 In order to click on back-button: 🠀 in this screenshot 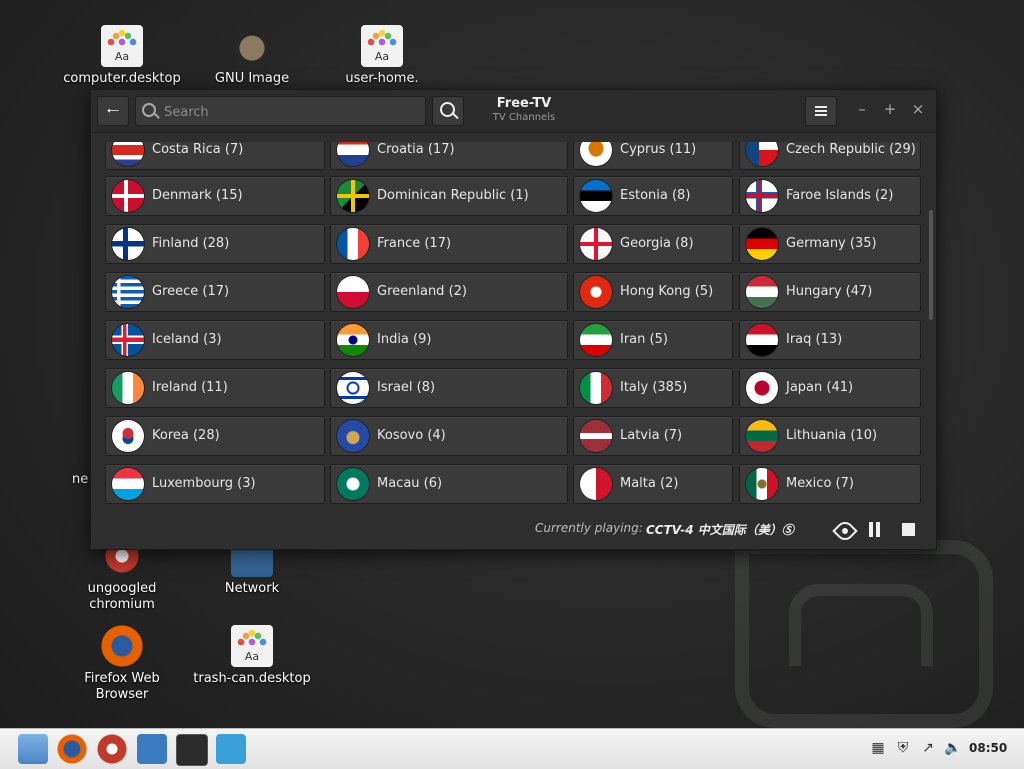, I will do `click(113, 111)`.